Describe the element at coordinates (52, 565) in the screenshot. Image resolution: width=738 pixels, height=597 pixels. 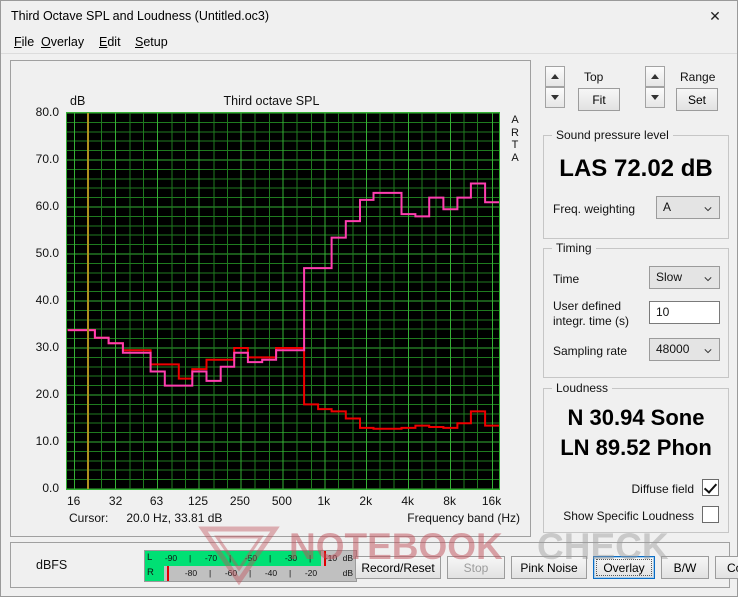
I see `dbfs-caption: dBFS` at that location.